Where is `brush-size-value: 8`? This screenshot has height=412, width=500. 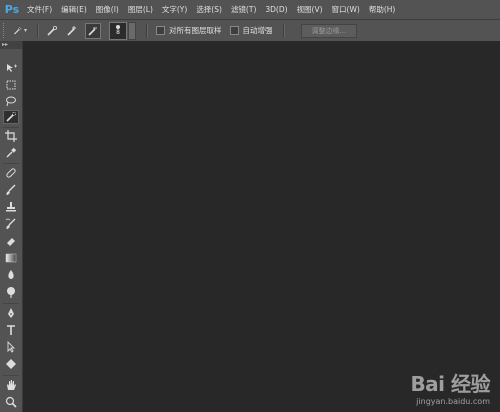 brush-size-value: 8 is located at coordinates (118, 32).